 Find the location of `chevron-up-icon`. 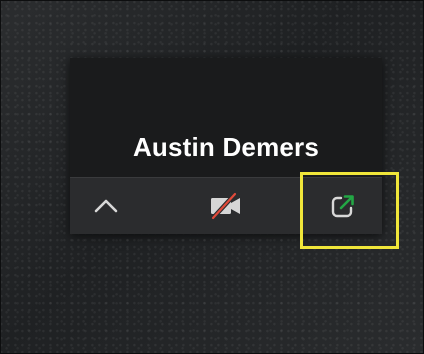

chevron-up-icon is located at coordinates (106, 206).